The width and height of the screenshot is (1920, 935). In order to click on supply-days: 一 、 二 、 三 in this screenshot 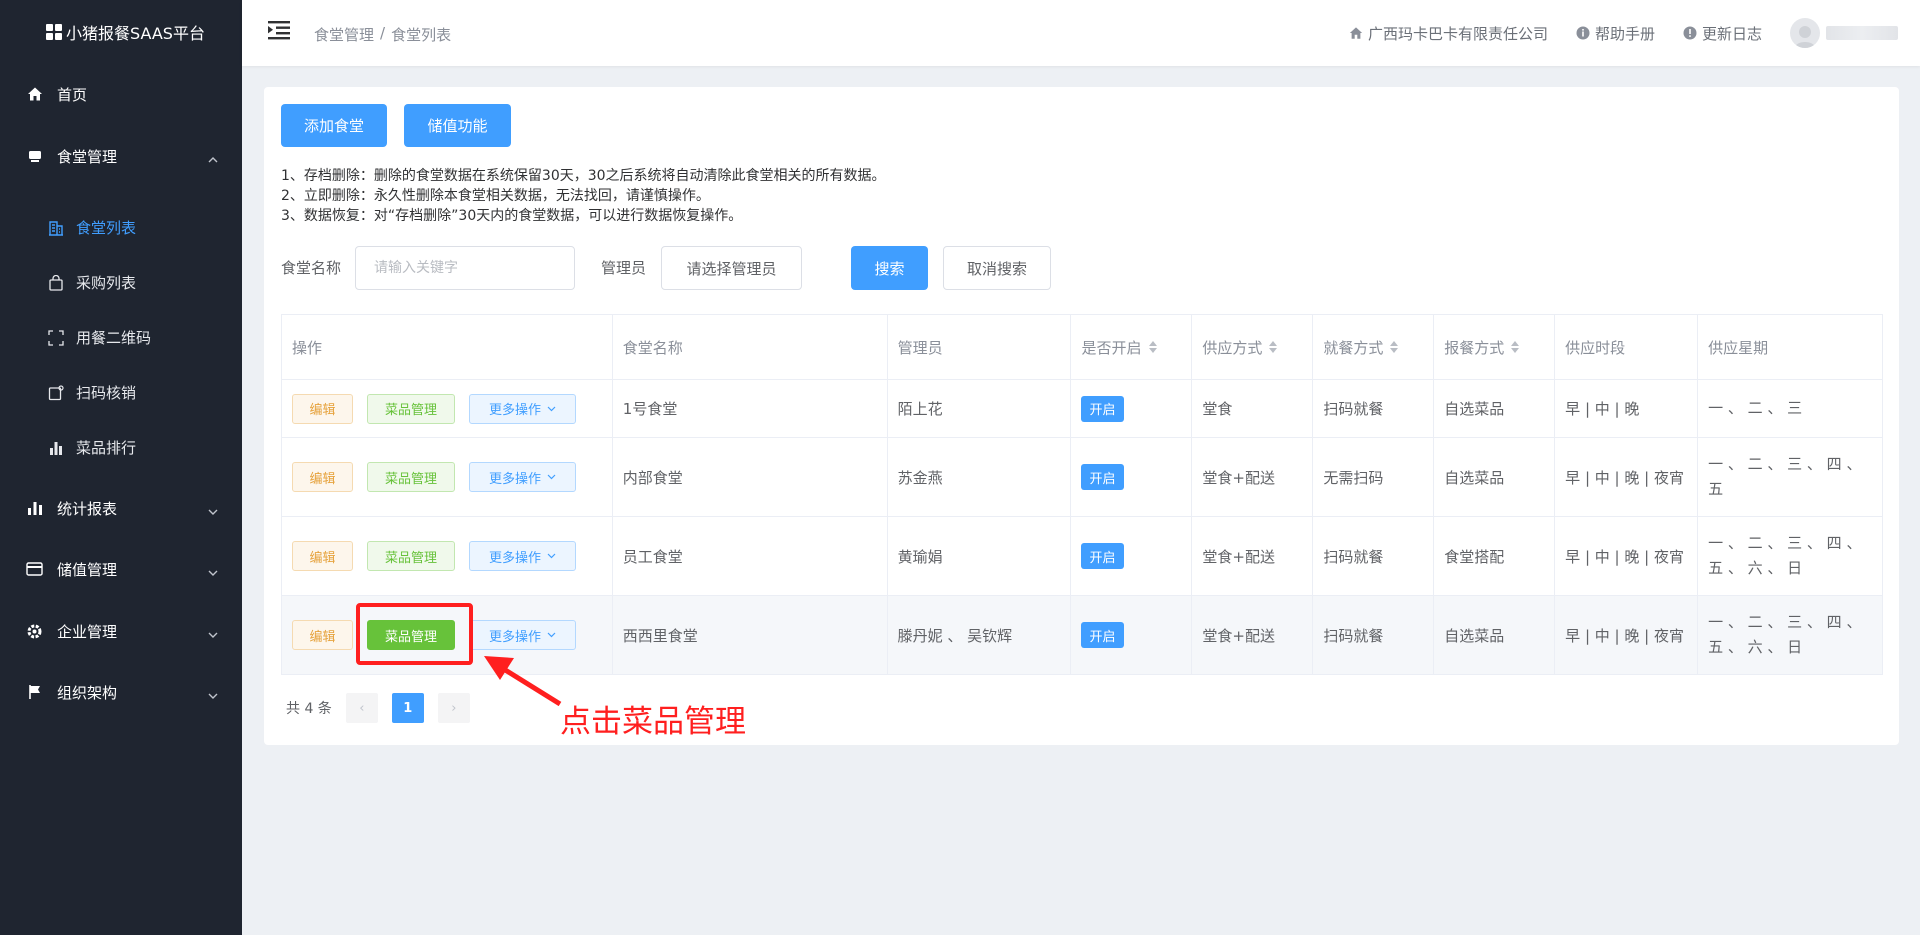, I will do `click(1790, 408)`.